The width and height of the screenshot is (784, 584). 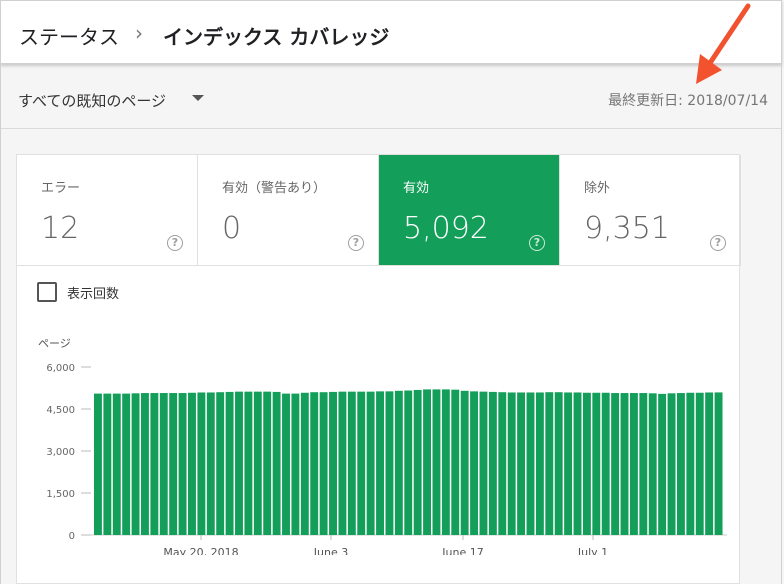 What do you see at coordinates (107, 210) in the screenshot?
I see `tile-error: エラー 12 ?` at bounding box center [107, 210].